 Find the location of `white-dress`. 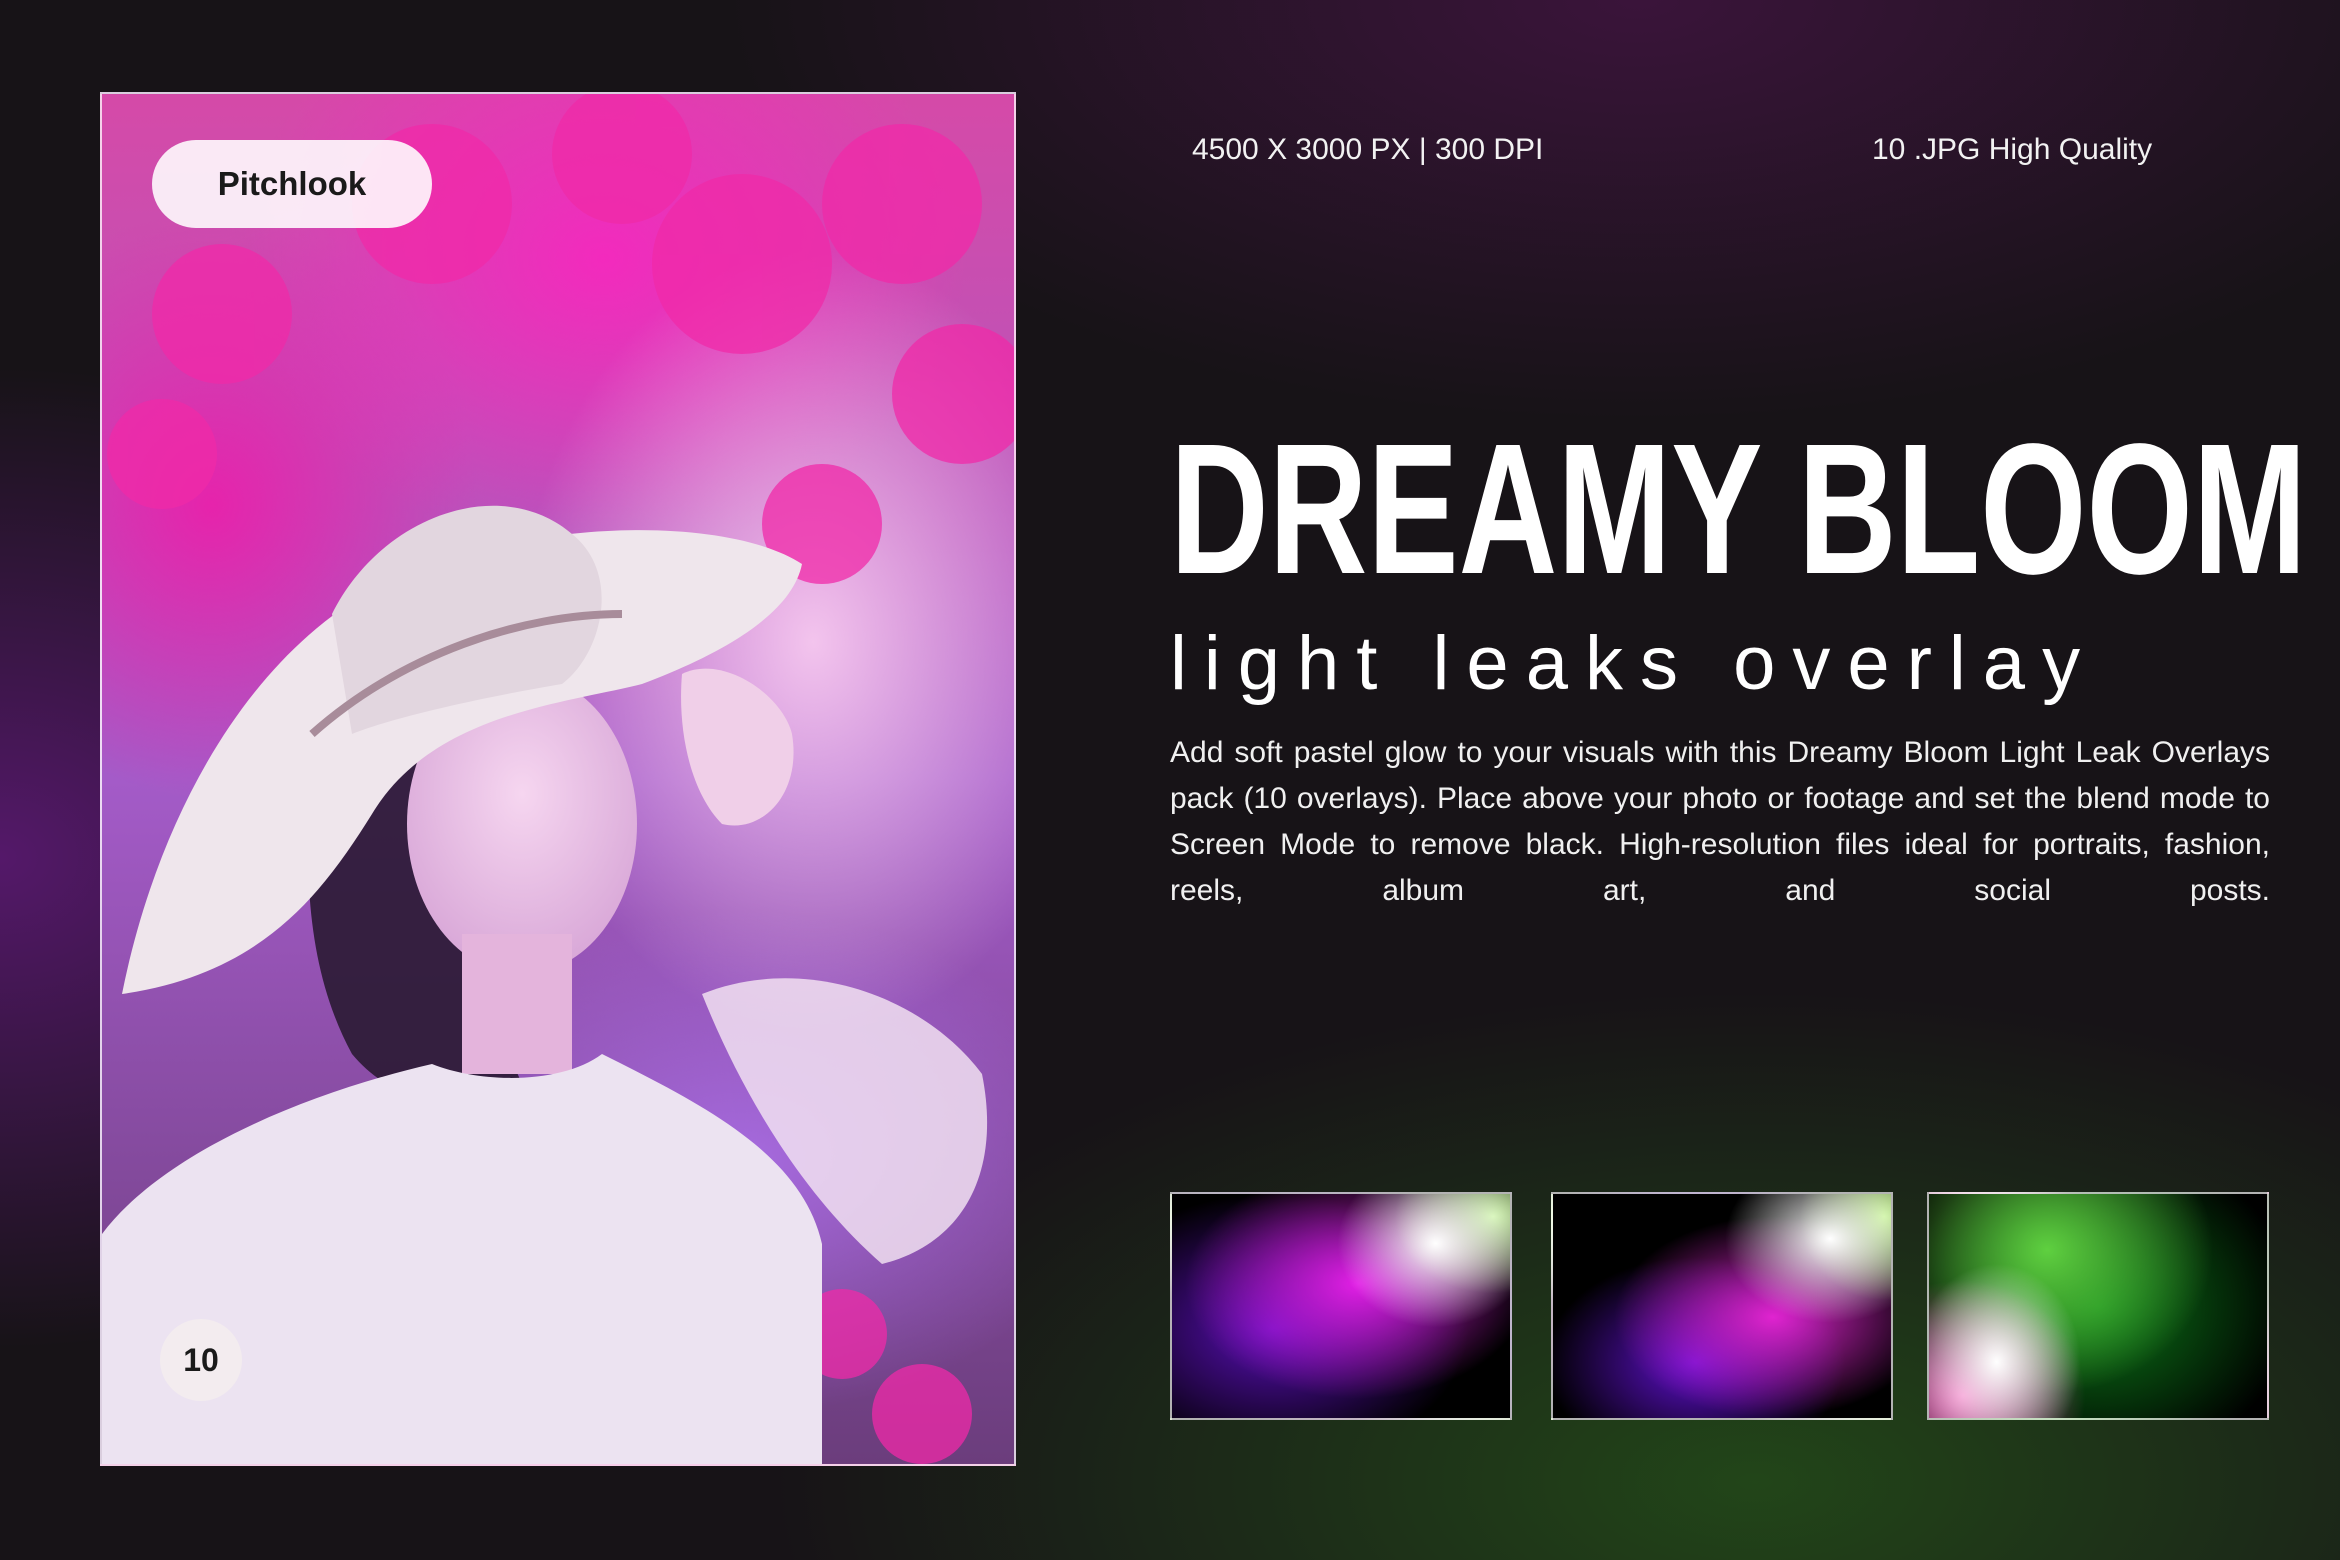

white-dress is located at coordinates (462, 1259).